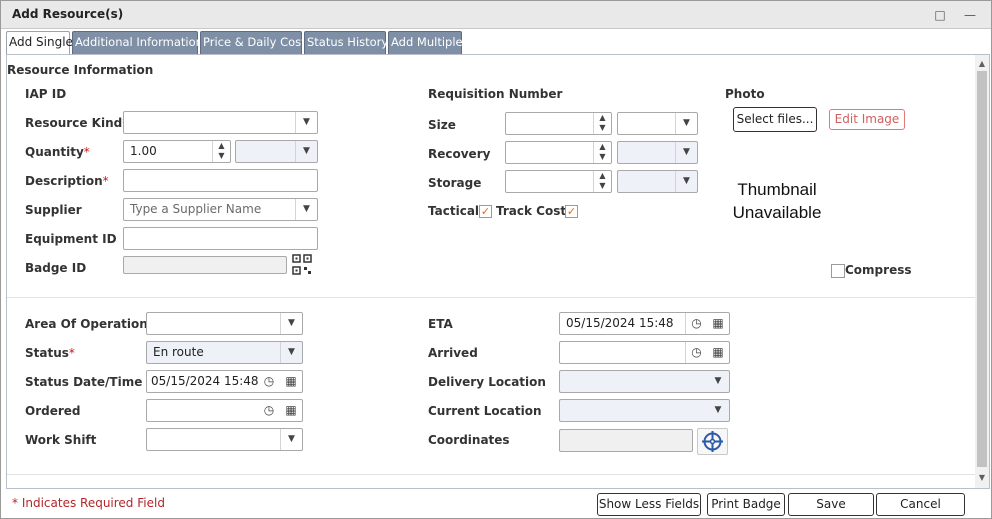 Image resolution: width=992 pixels, height=519 pixels. I want to click on tactical-checkbox: ✓, so click(485, 211).